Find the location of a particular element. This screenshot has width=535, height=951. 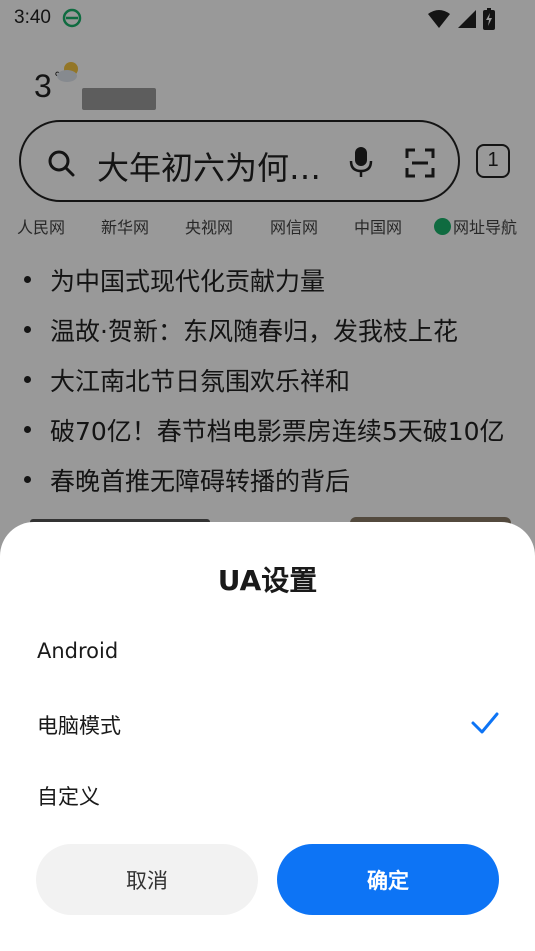

confirm-button: 确定 is located at coordinates (388, 879).